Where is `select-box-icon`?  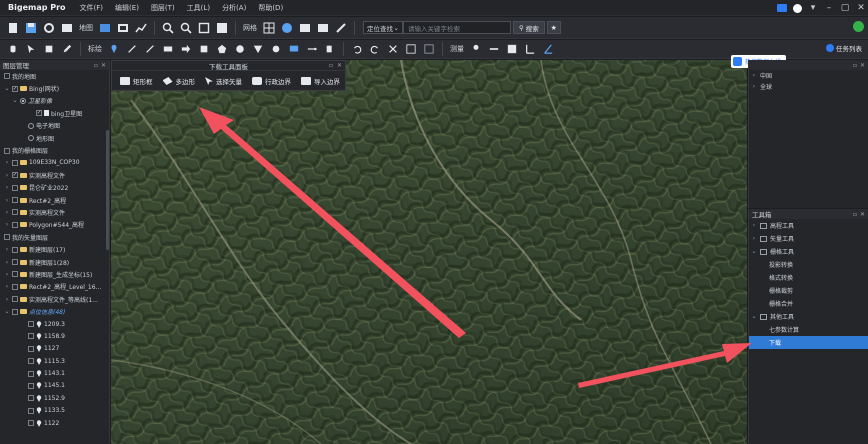
select-box-icon is located at coordinates (49, 49).